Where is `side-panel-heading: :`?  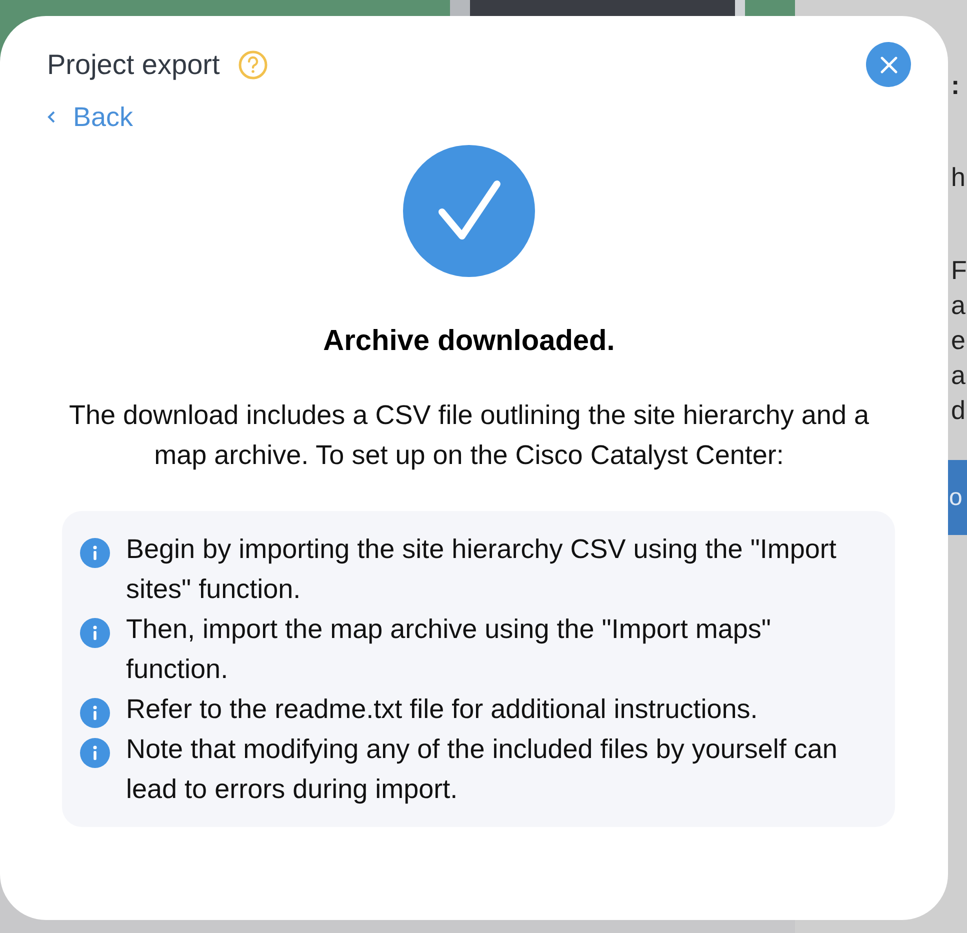
side-panel-heading: : is located at coordinates (955, 85).